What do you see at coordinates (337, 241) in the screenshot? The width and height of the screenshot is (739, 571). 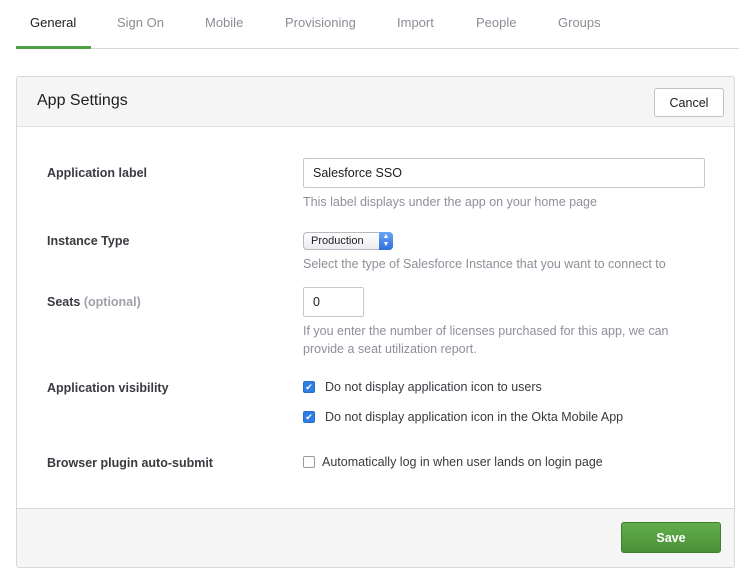 I see `instance-type-value: Production` at bounding box center [337, 241].